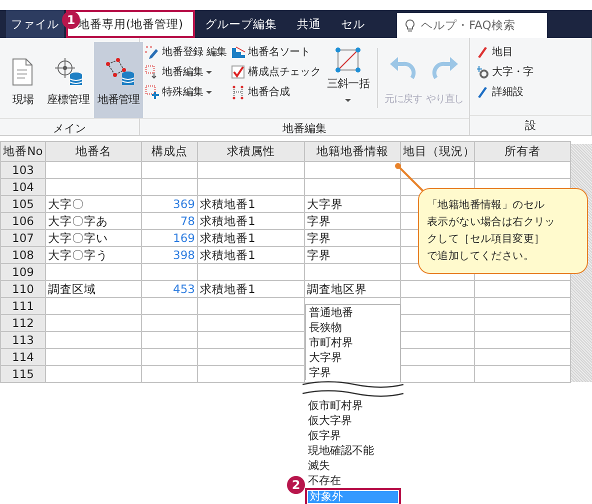 Image resolution: width=592 pixels, height=504 pixels. I want to click on dotted-grid-icon, so click(238, 92).